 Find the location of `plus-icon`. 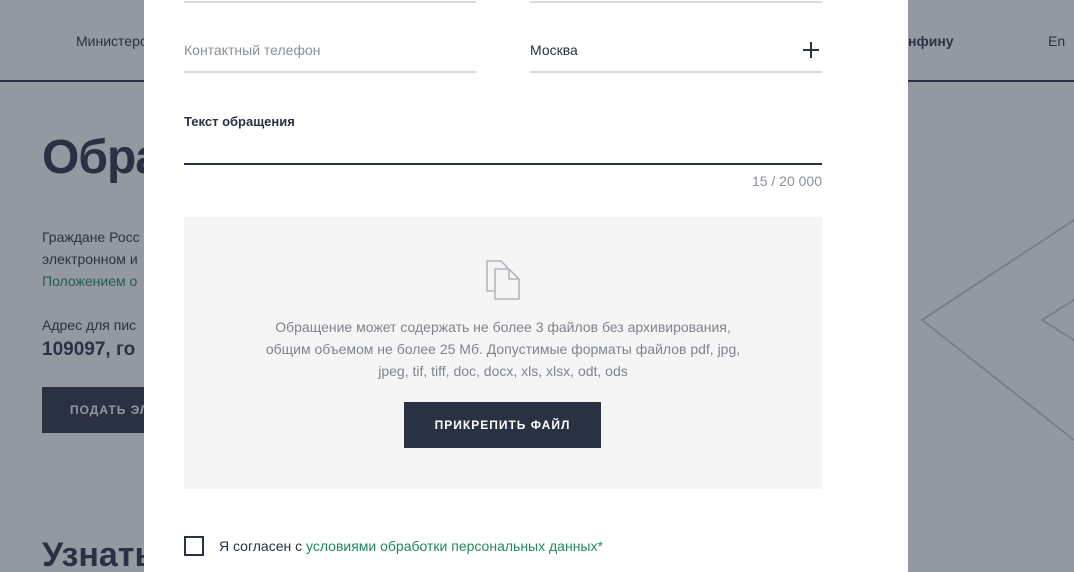

plus-icon is located at coordinates (811, 50).